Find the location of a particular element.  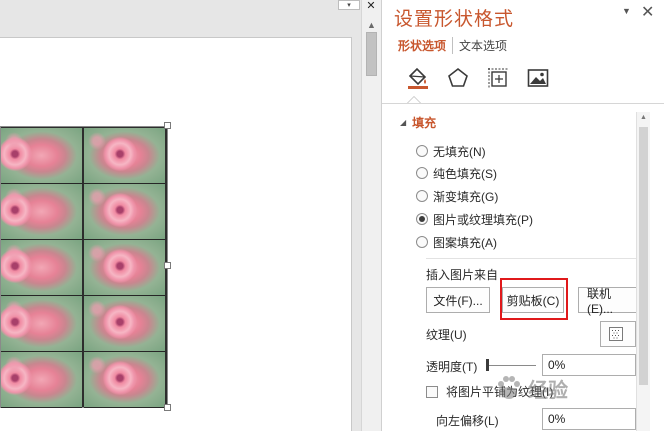

radio-solid-fill: 纯色填充(S) is located at coordinates (456, 173).